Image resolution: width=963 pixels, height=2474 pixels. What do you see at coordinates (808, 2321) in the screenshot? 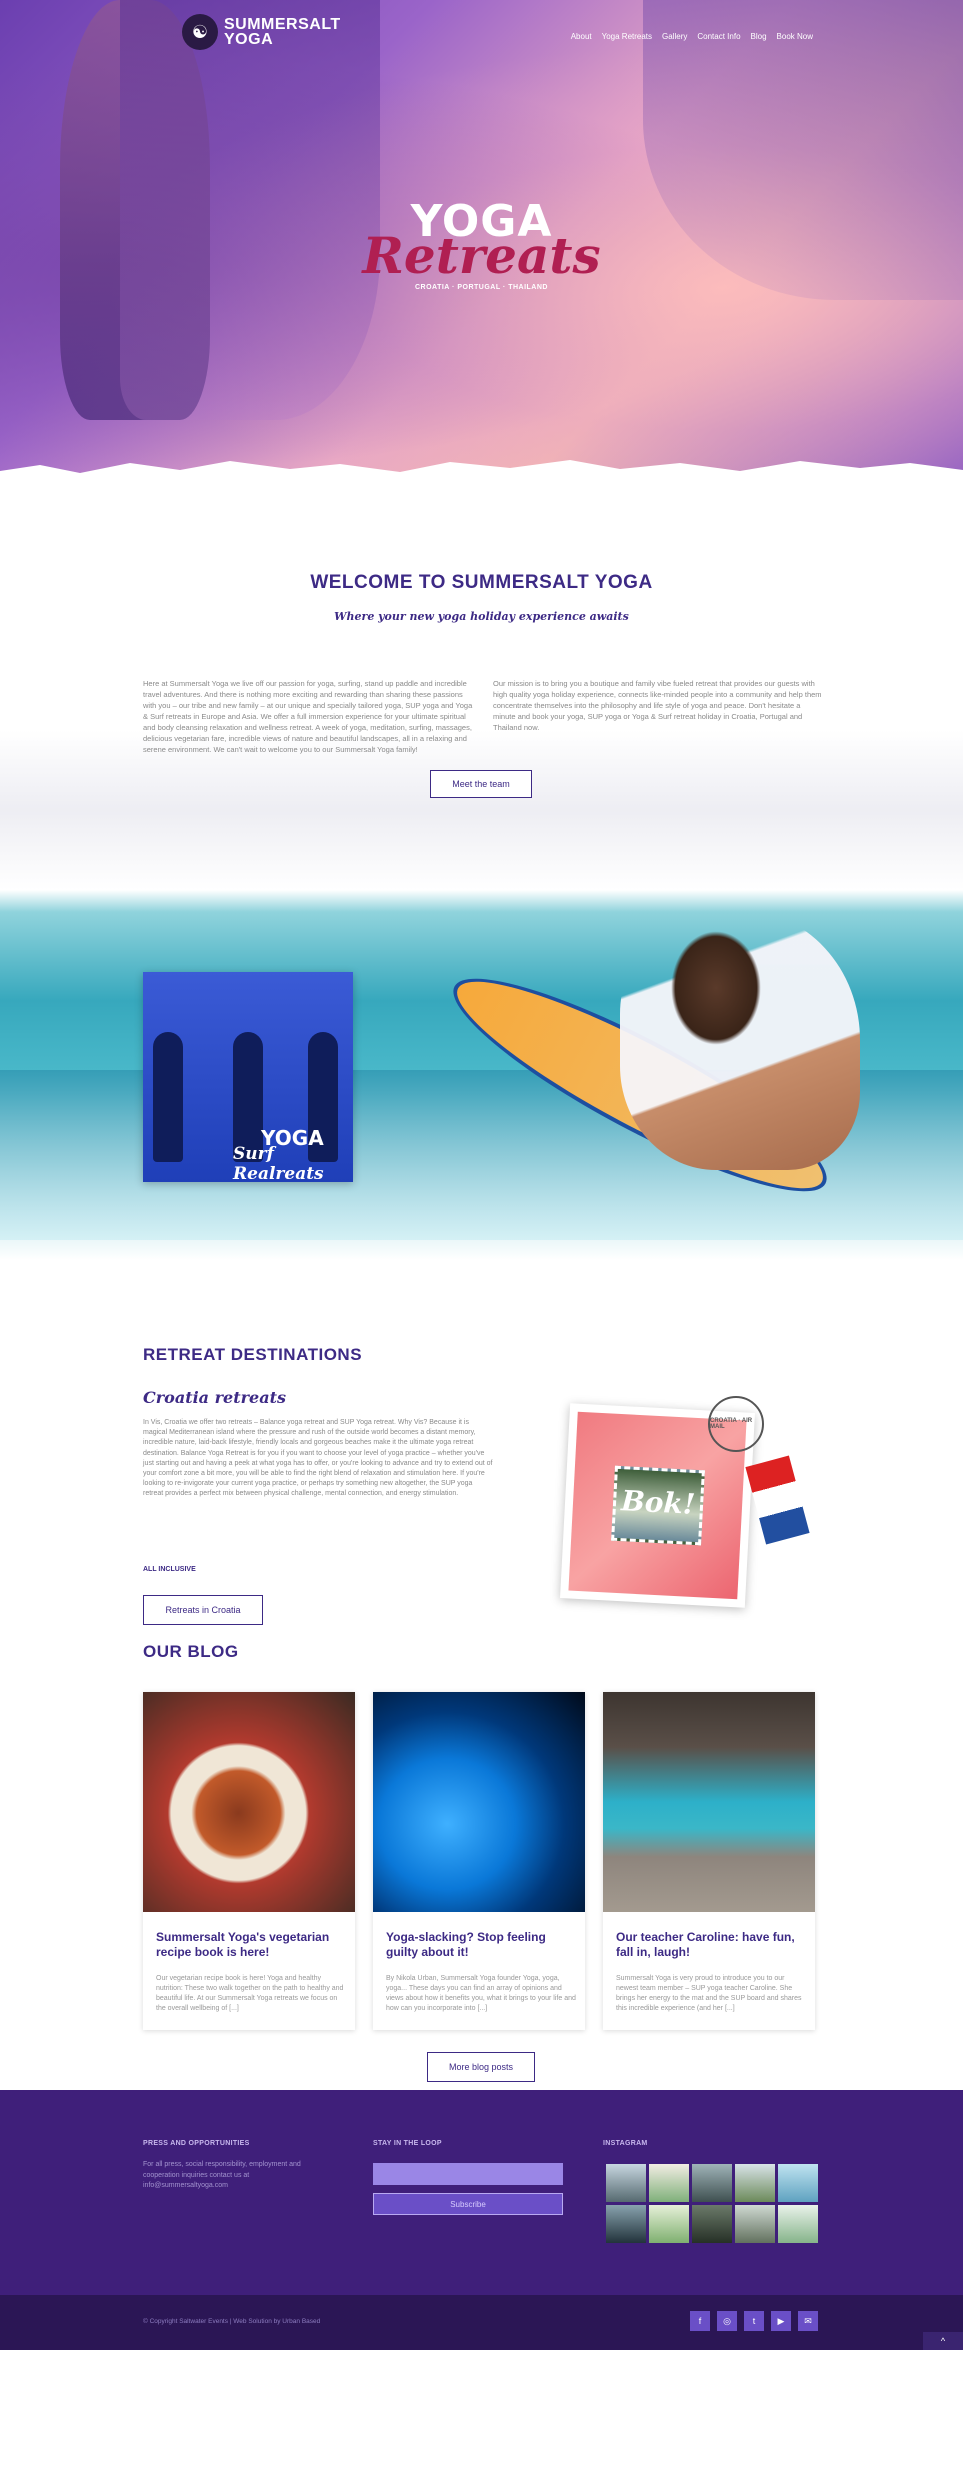
I see `email-icon: ✉` at bounding box center [808, 2321].